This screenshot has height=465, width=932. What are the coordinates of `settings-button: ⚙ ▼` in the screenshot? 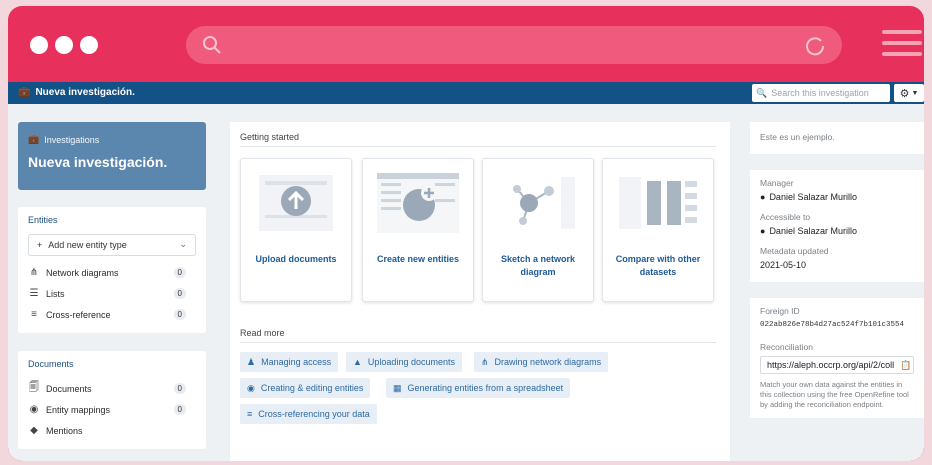 It's located at (909, 93).